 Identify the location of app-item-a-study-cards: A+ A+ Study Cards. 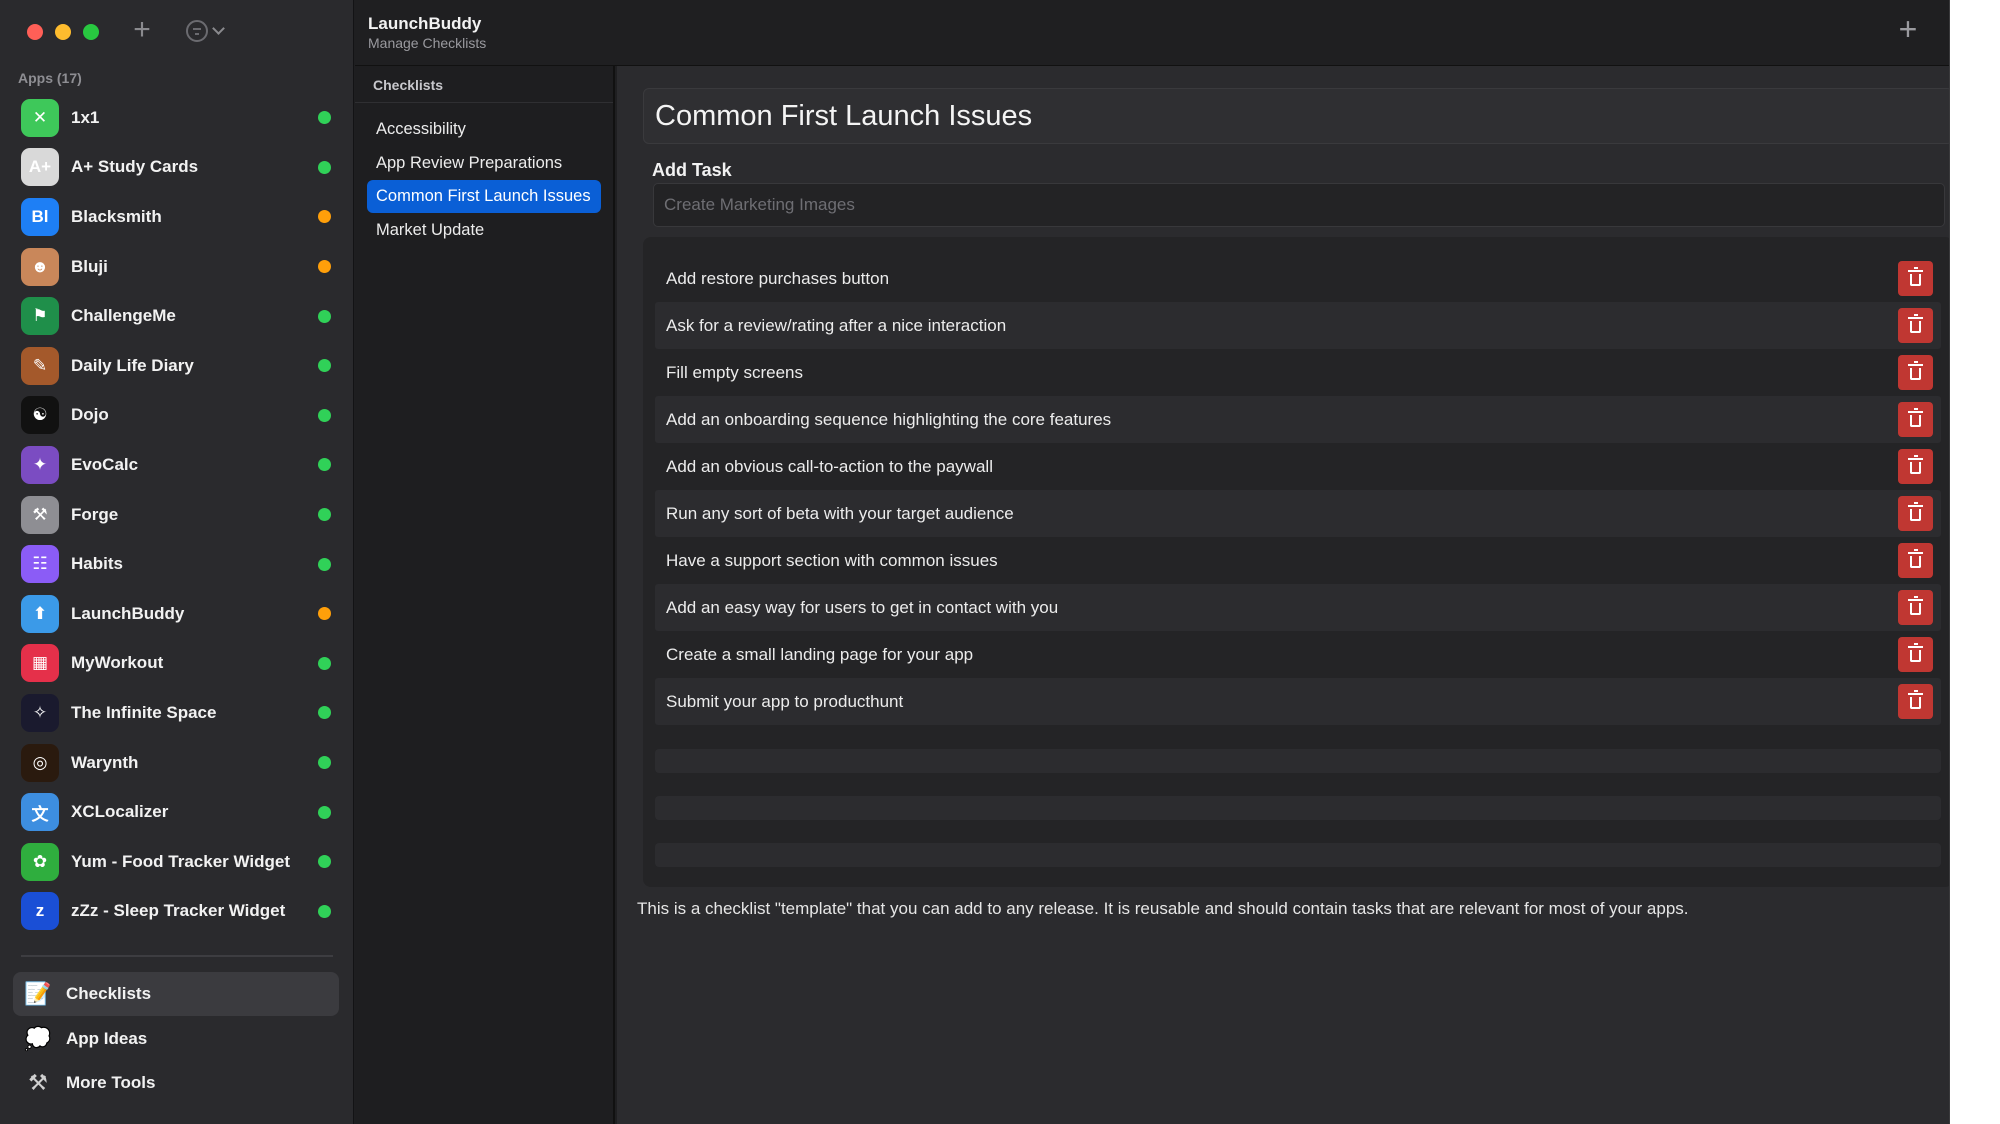
(177, 168).